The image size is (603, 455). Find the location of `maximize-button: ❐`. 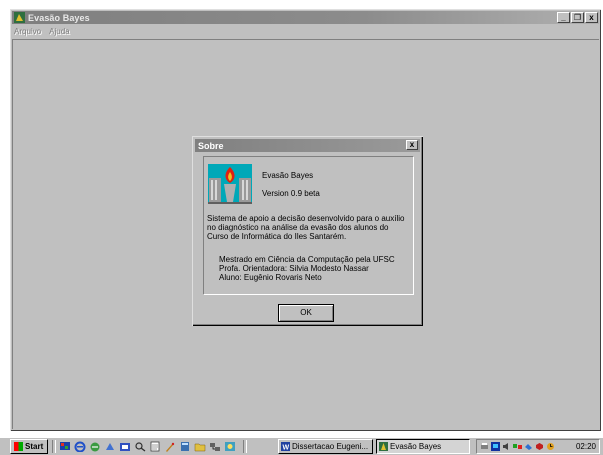

maximize-button: ❐ is located at coordinates (577, 17).